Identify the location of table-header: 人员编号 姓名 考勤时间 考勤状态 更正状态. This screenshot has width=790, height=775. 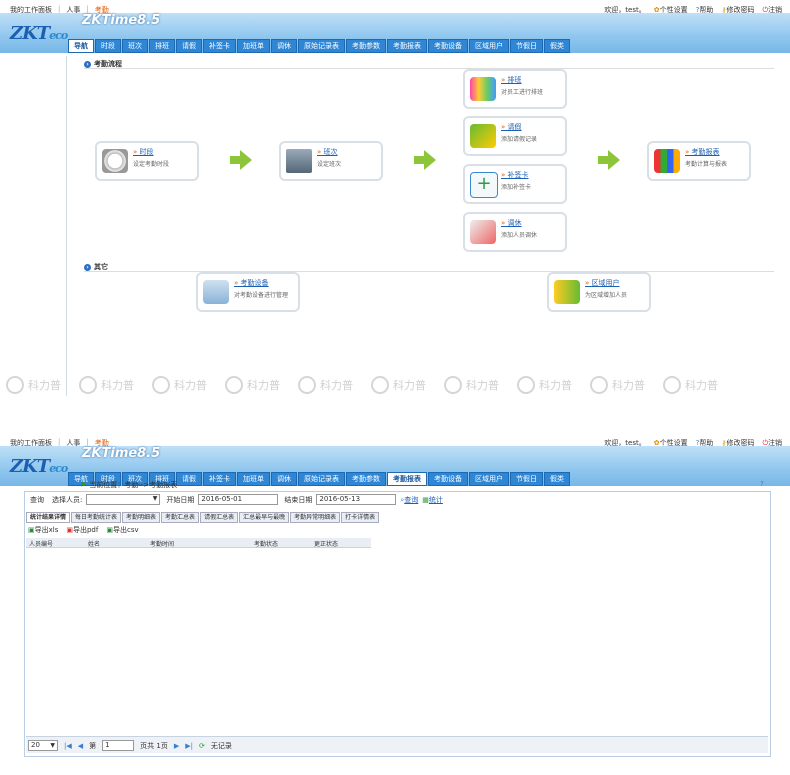
(198, 543).